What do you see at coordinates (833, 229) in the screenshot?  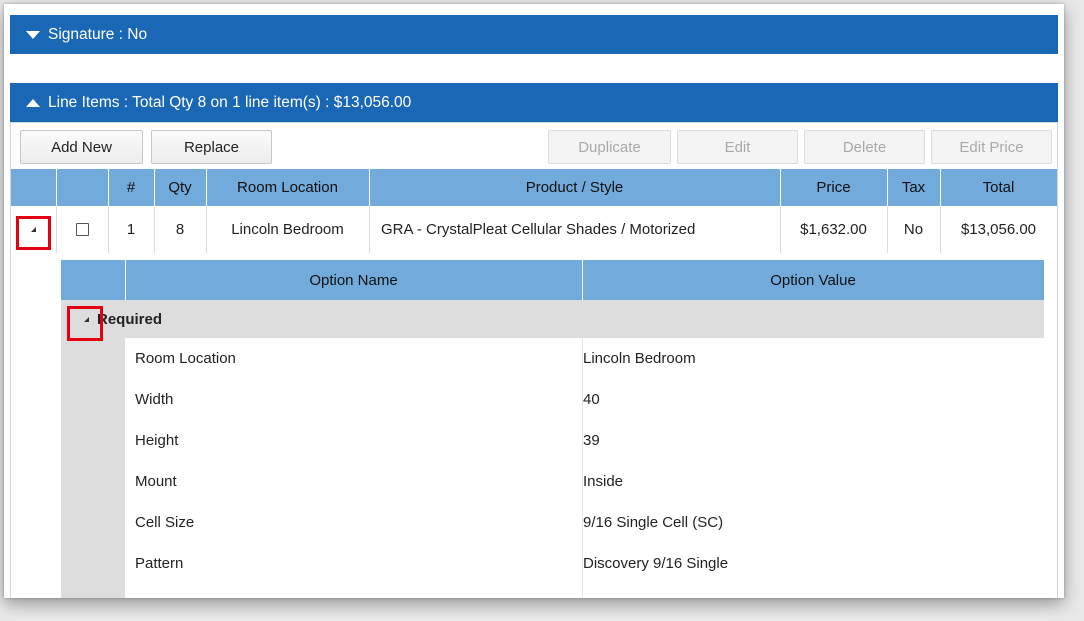 I see `row-price: $1,632.00` at bounding box center [833, 229].